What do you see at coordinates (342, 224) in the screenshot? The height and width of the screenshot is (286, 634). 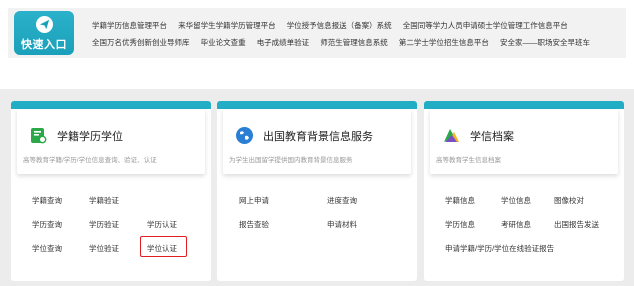 I see `link-application-materials: 申请材料` at bounding box center [342, 224].